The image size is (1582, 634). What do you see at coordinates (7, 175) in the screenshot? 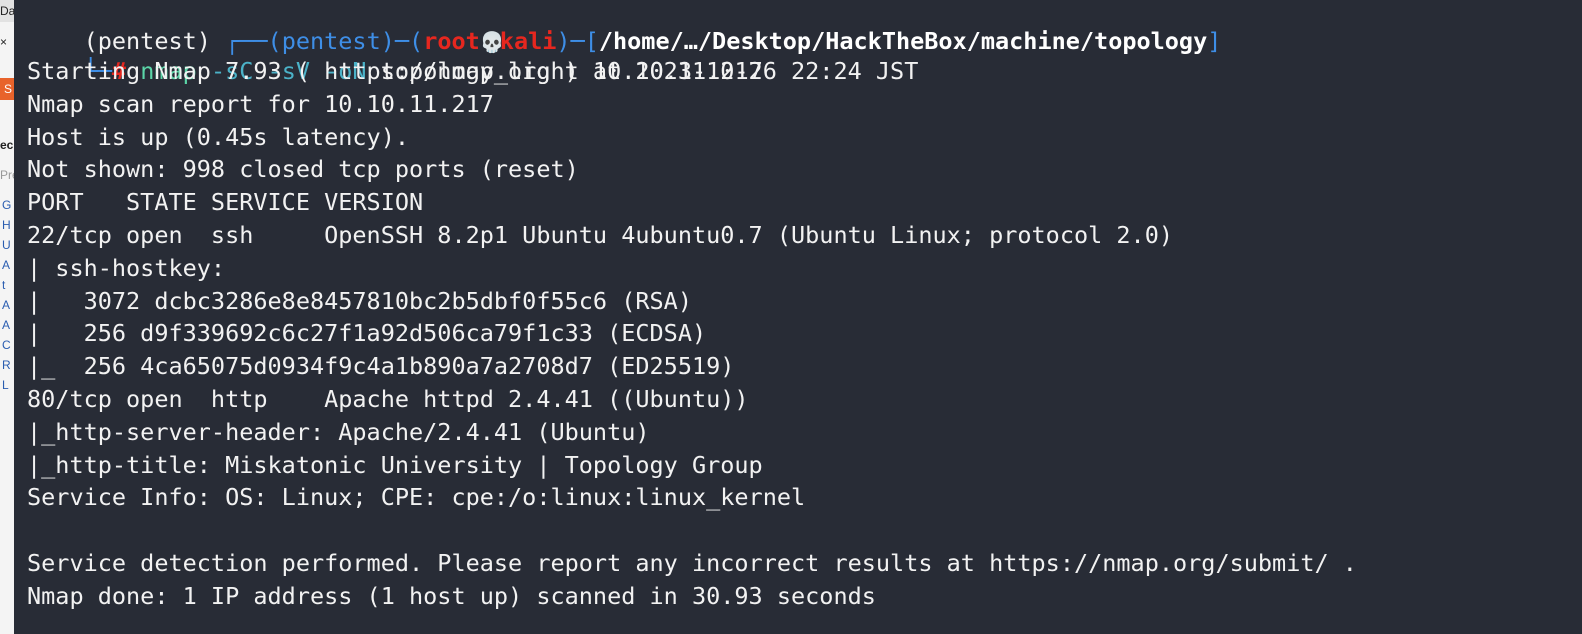
I see `background-pre-label: Pre` at bounding box center [7, 175].